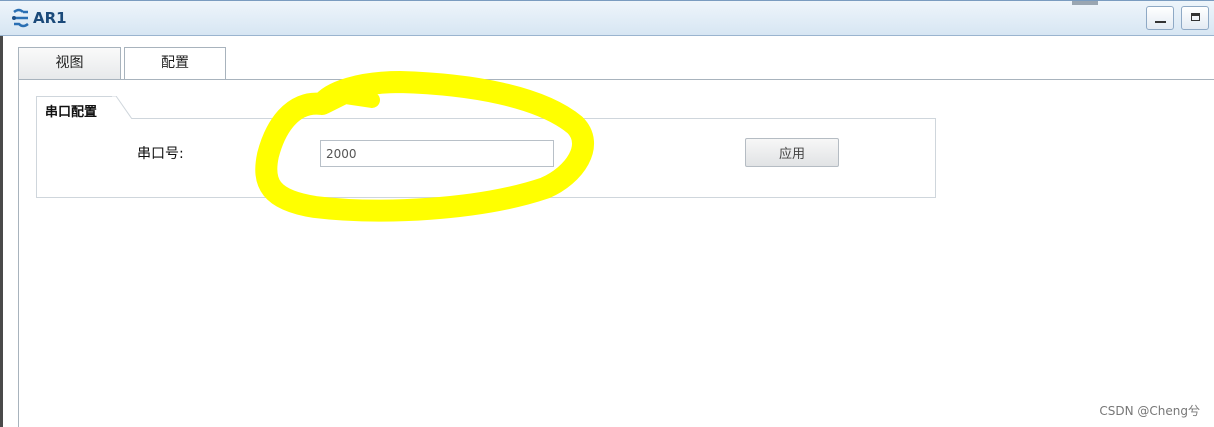  Describe the element at coordinates (1149, 411) in the screenshot. I see `watermark: CSDN @Cheng兮` at that location.